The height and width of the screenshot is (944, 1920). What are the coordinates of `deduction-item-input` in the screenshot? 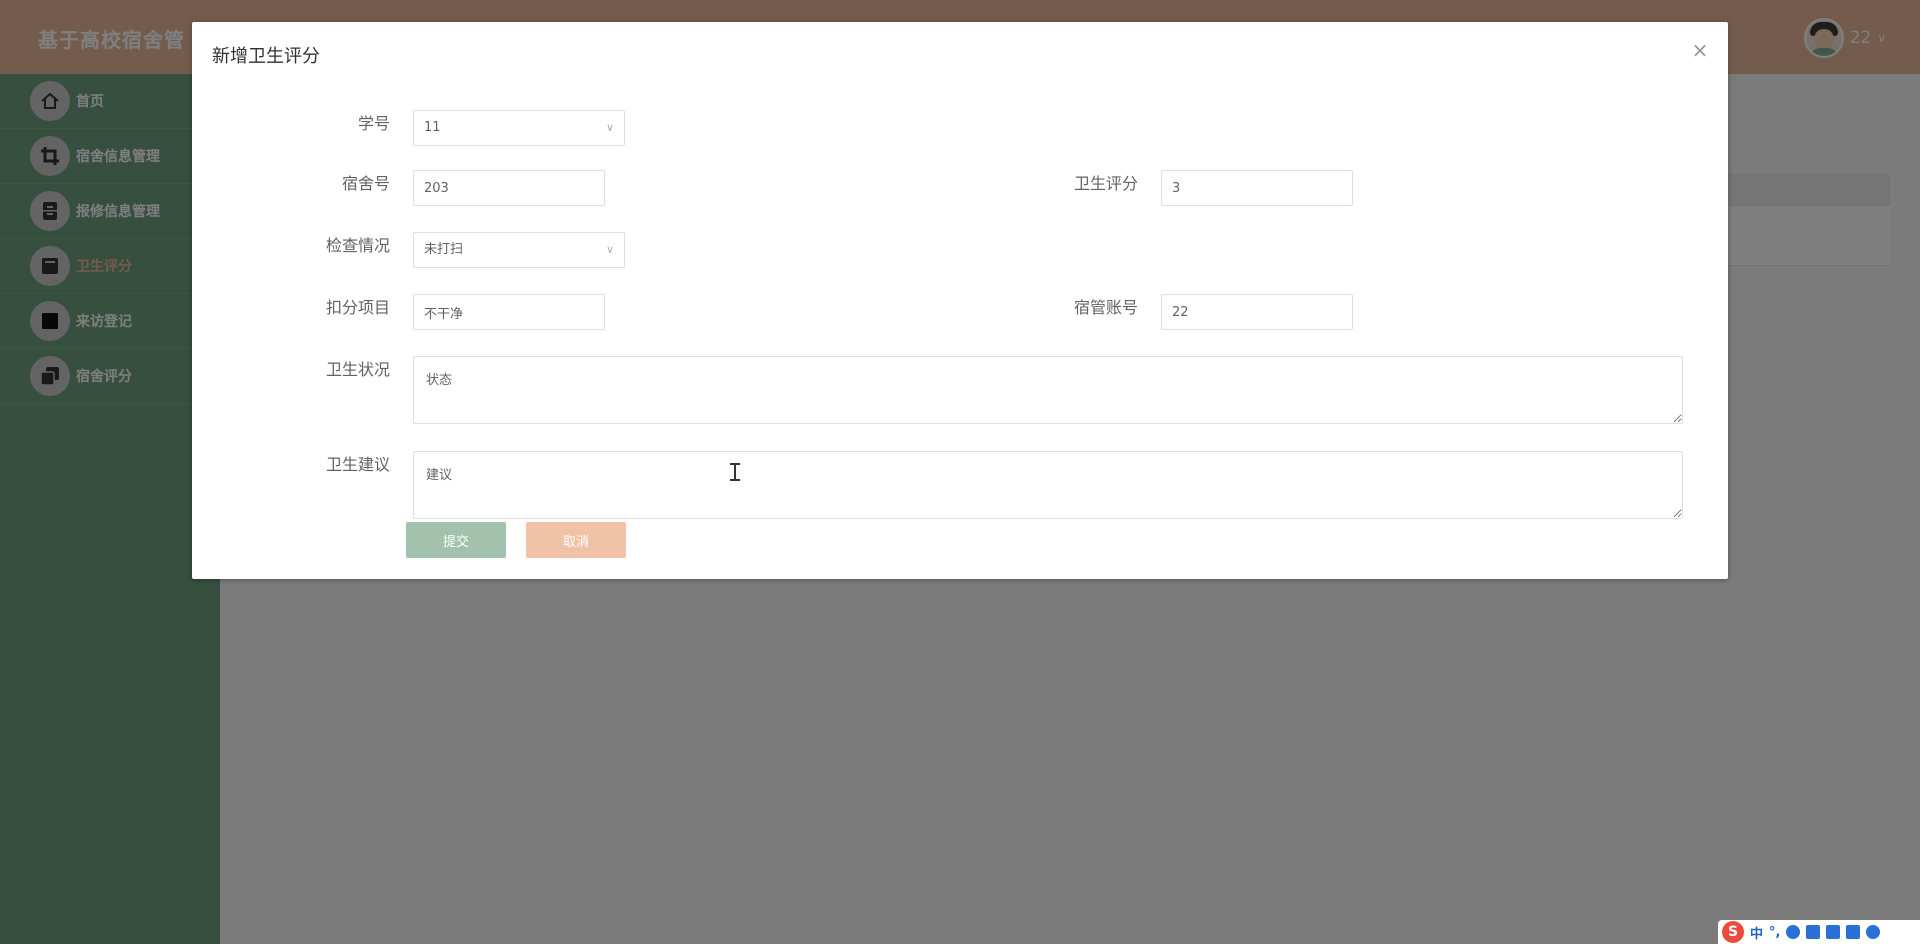 It's located at (509, 312).